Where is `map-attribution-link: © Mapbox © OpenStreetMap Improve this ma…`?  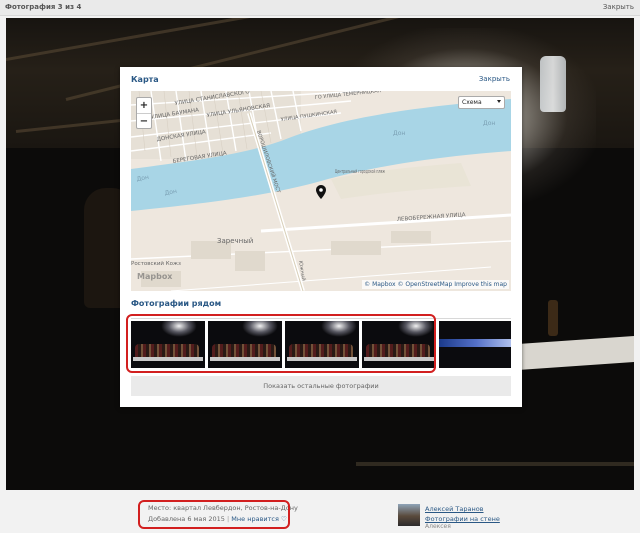 map-attribution-link: © Mapbox © OpenStreetMap Improve this ma… is located at coordinates (435, 284).